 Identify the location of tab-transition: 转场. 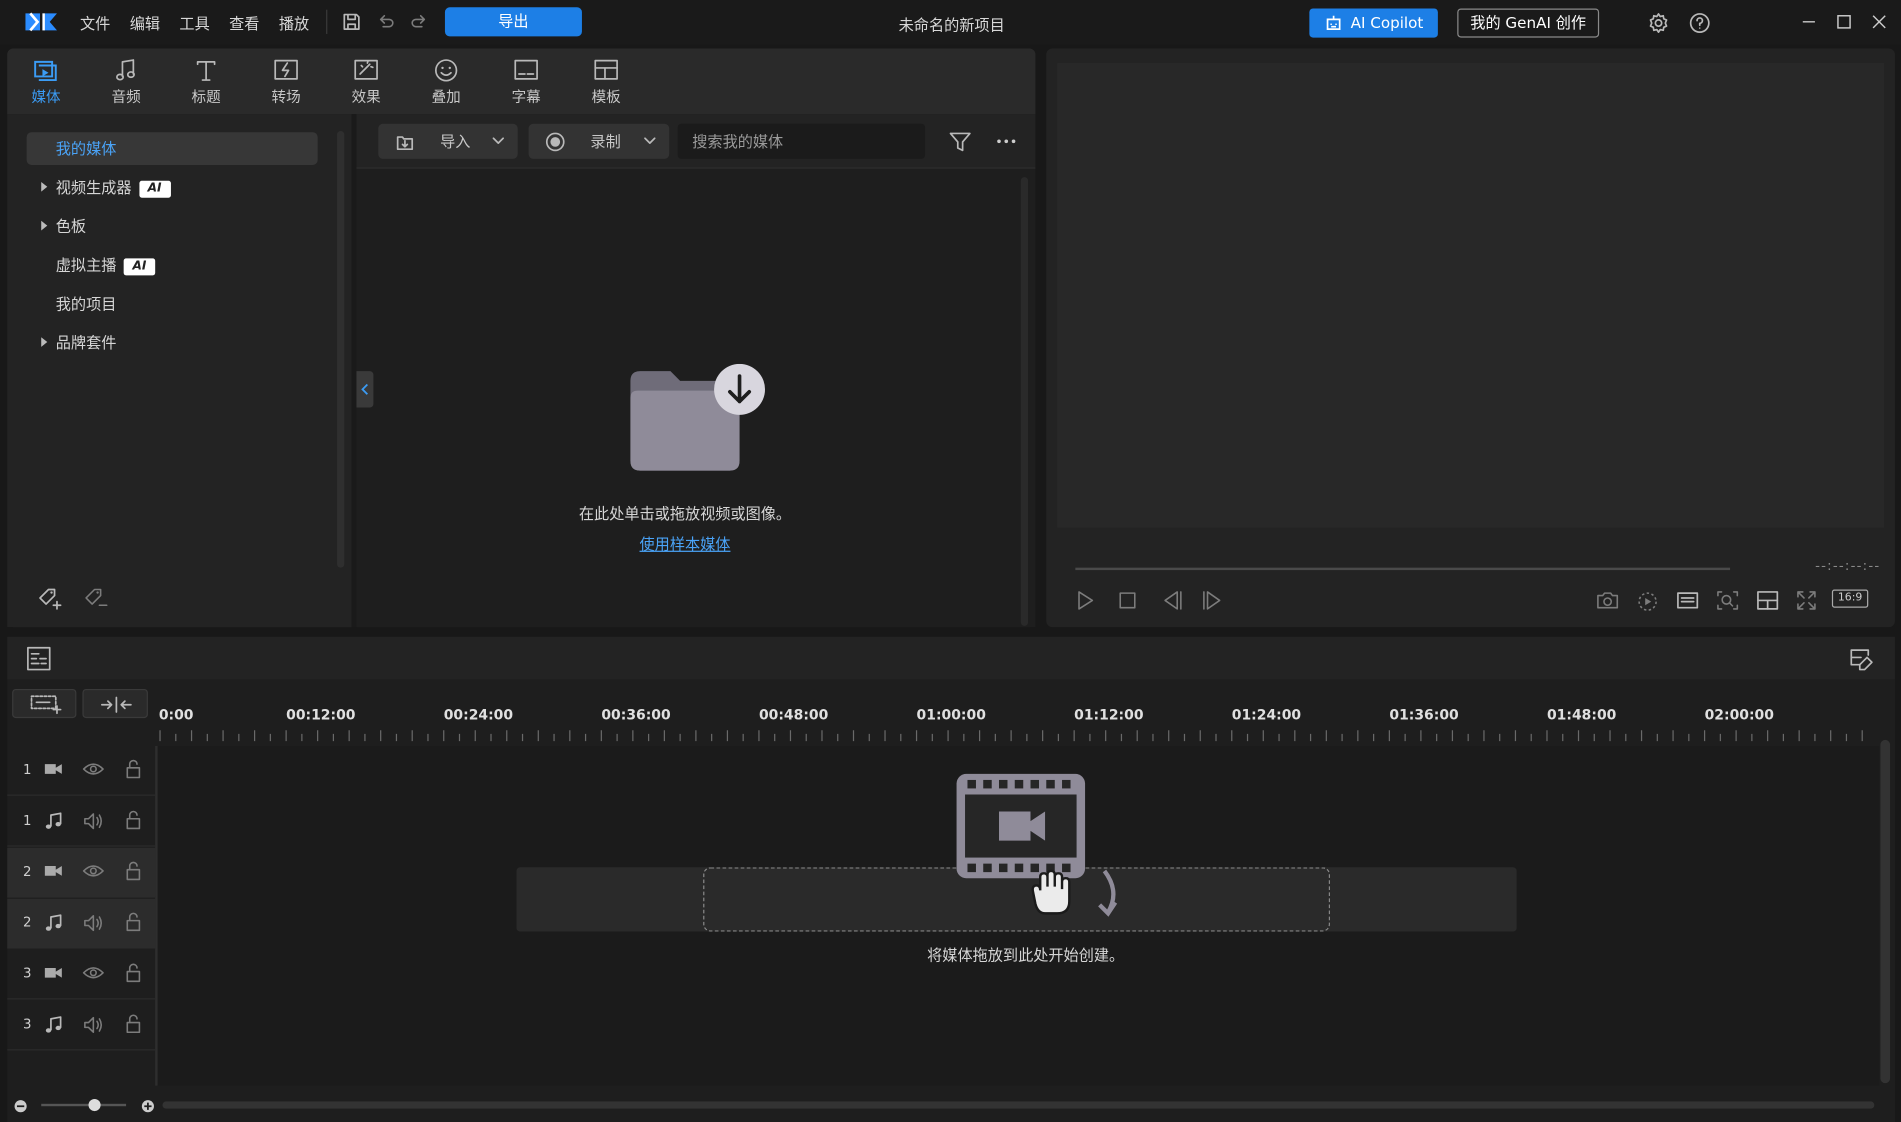
(286, 82).